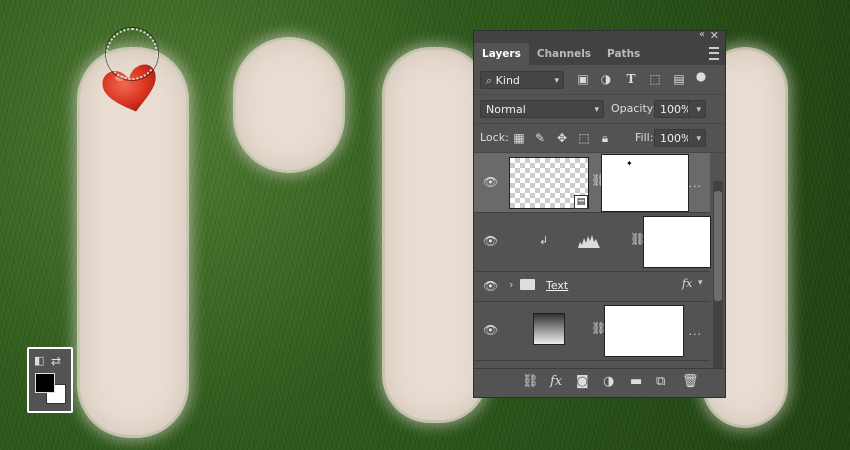  I want to click on smart-object-badge-icon: ▤, so click(581, 202).